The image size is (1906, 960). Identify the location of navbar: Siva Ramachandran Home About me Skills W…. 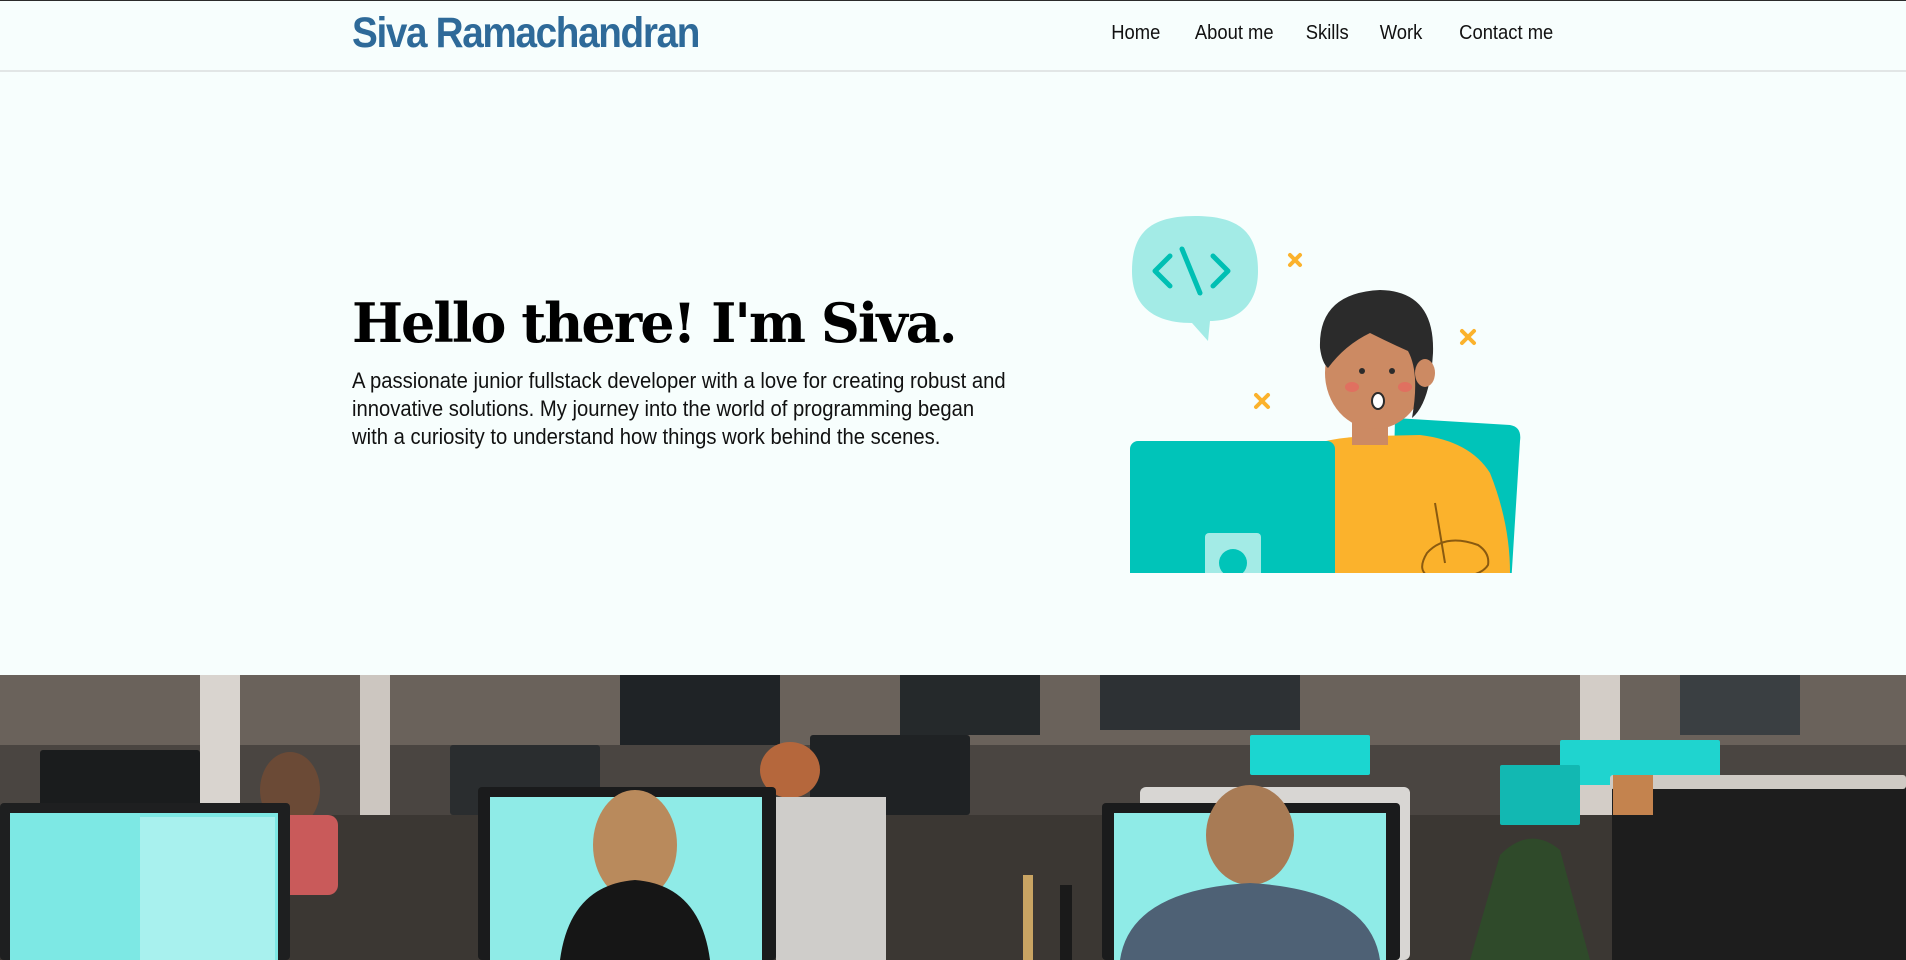
(953, 36).